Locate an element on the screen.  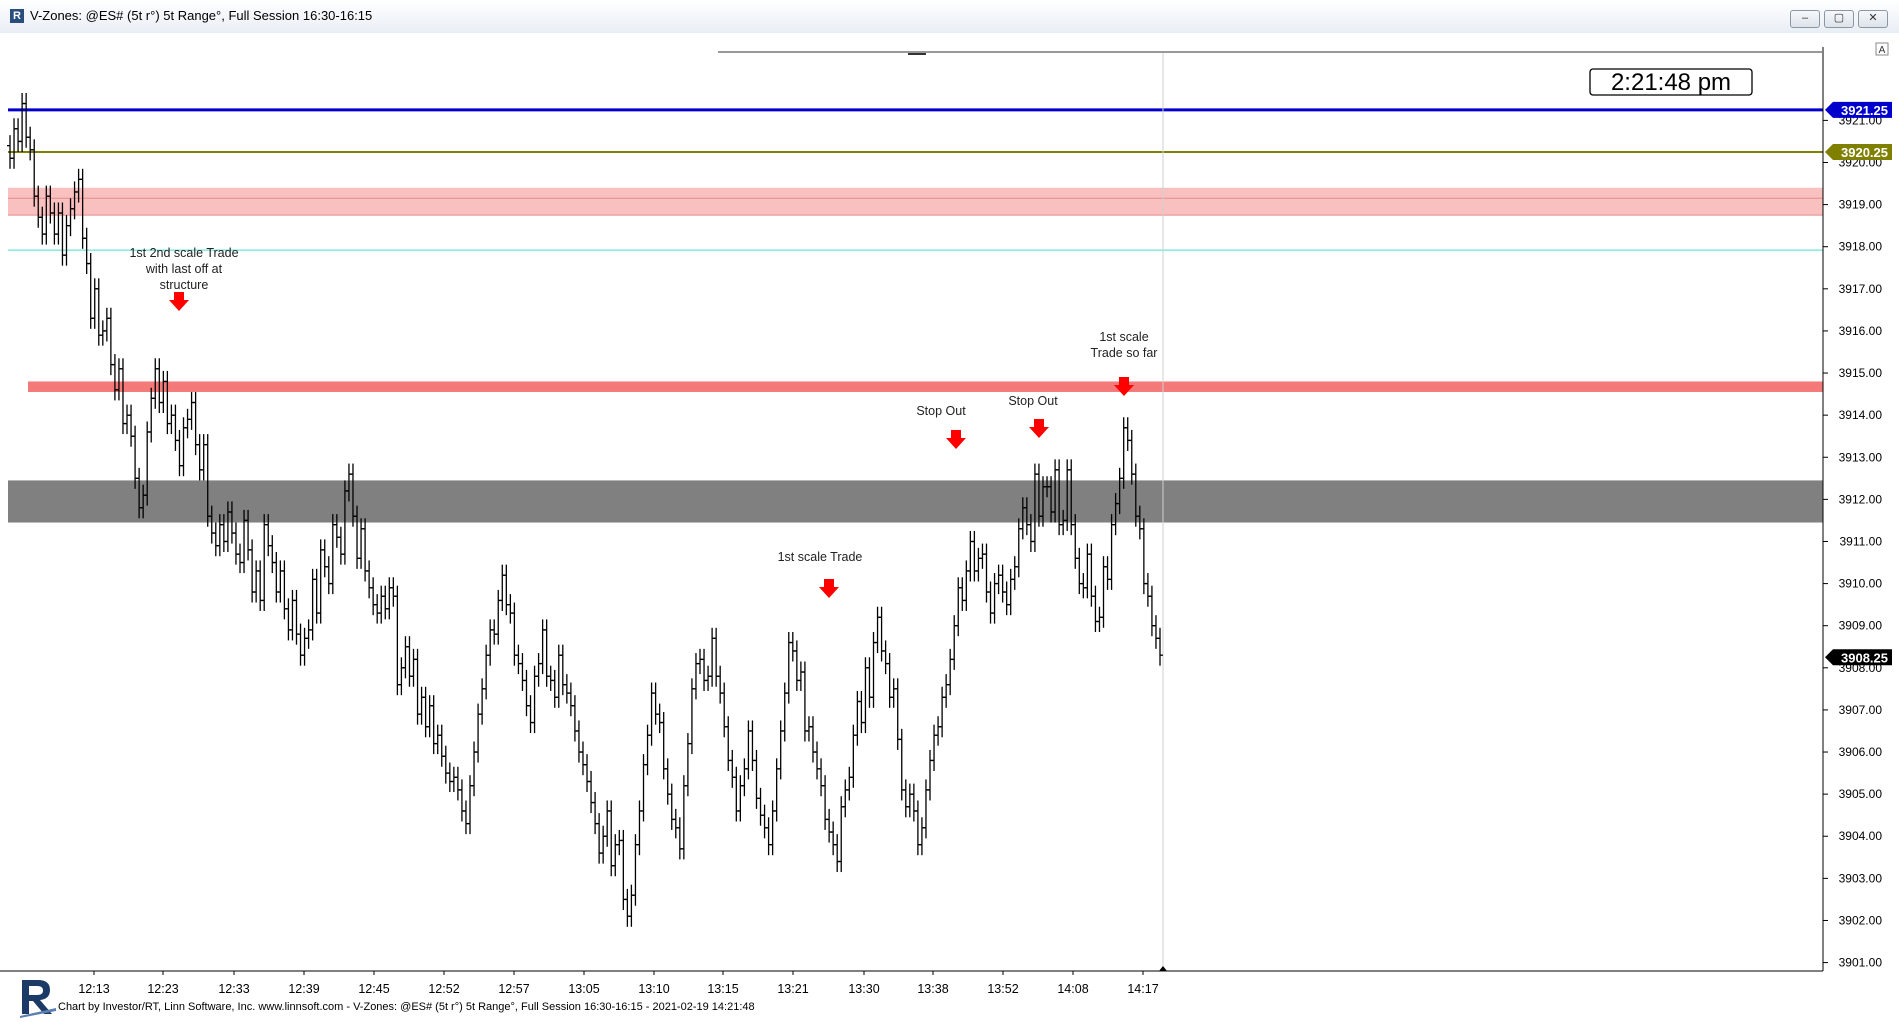
linn-software-logo is located at coordinates (38, 996).